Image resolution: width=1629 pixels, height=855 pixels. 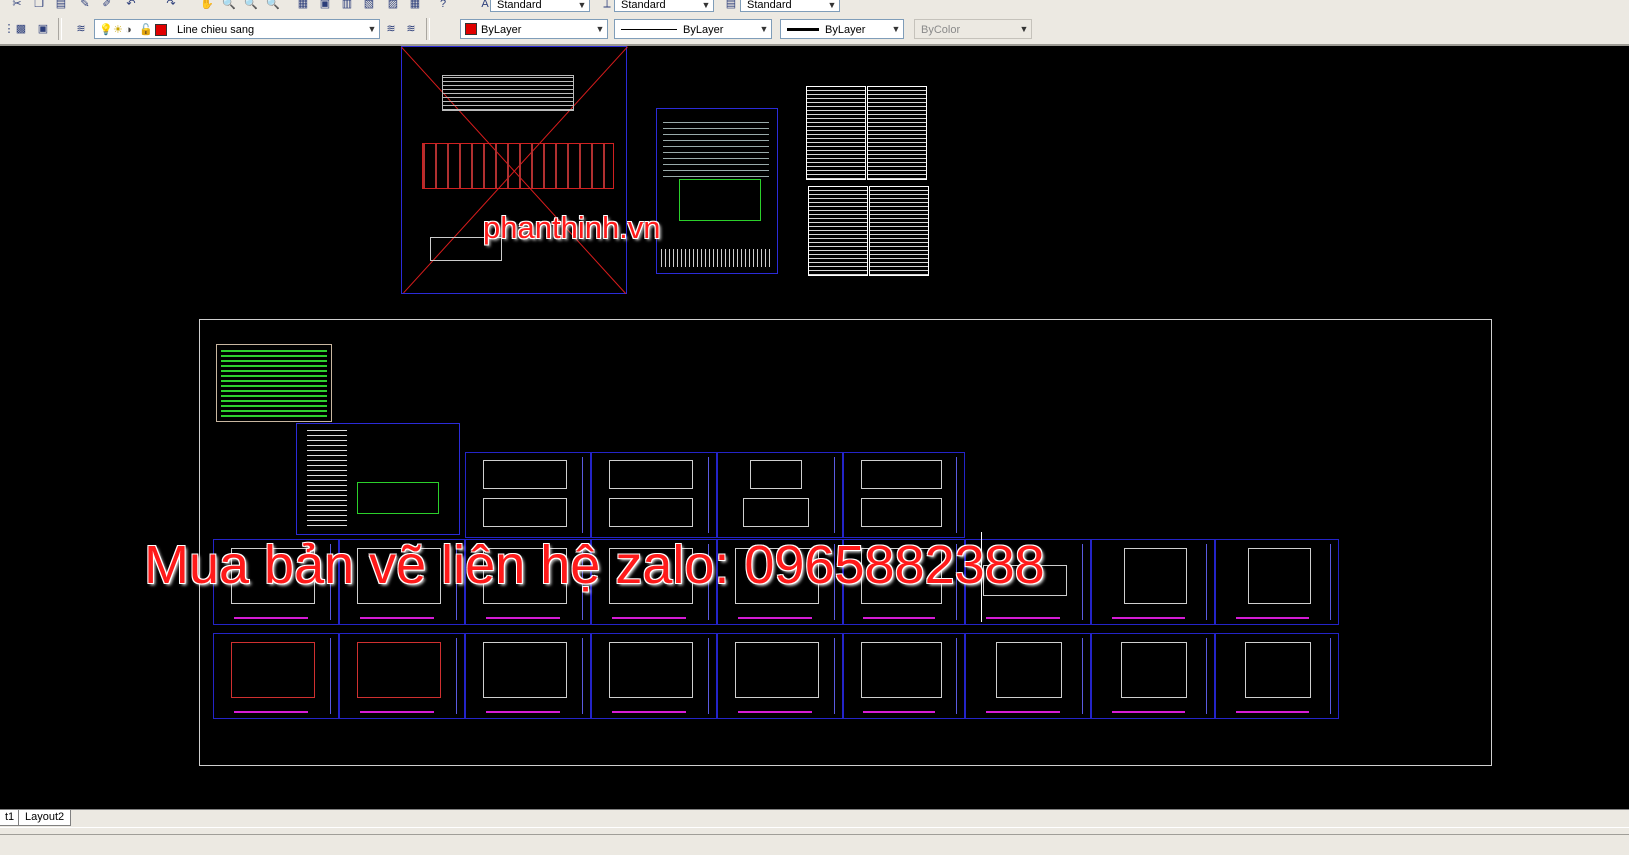 I want to click on table-style-select: Standard ▼, so click(x=790, y=6).